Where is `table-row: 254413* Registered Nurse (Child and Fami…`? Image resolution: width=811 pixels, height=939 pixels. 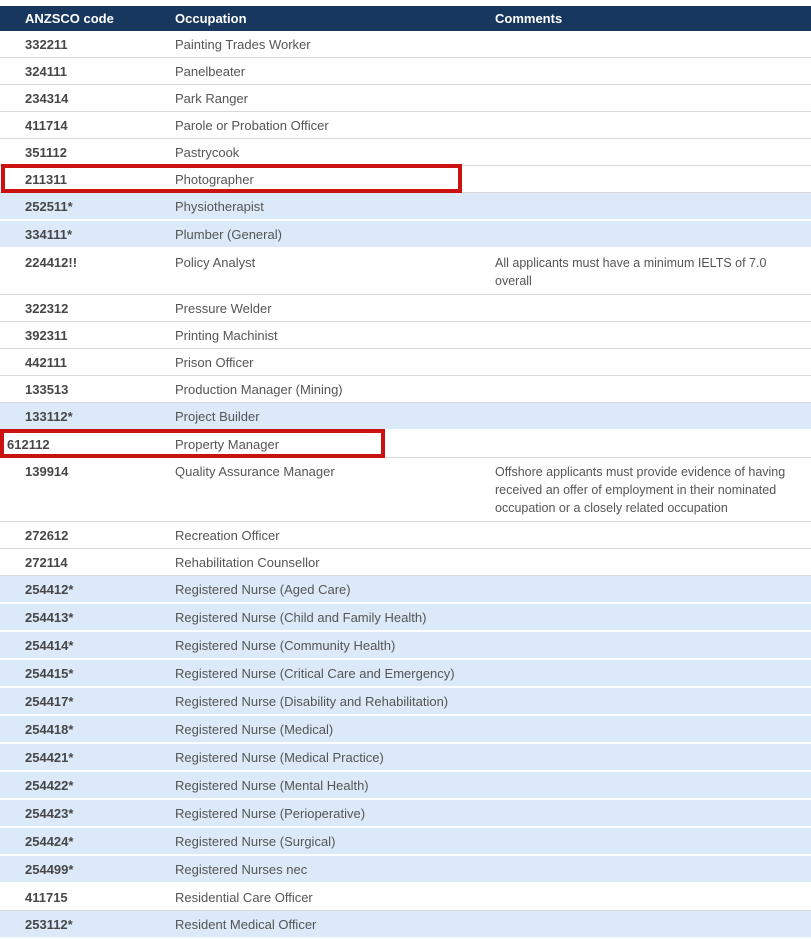
table-row: 254413* Registered Nurse (Child and Fami… is located at coordinates (405, 618).